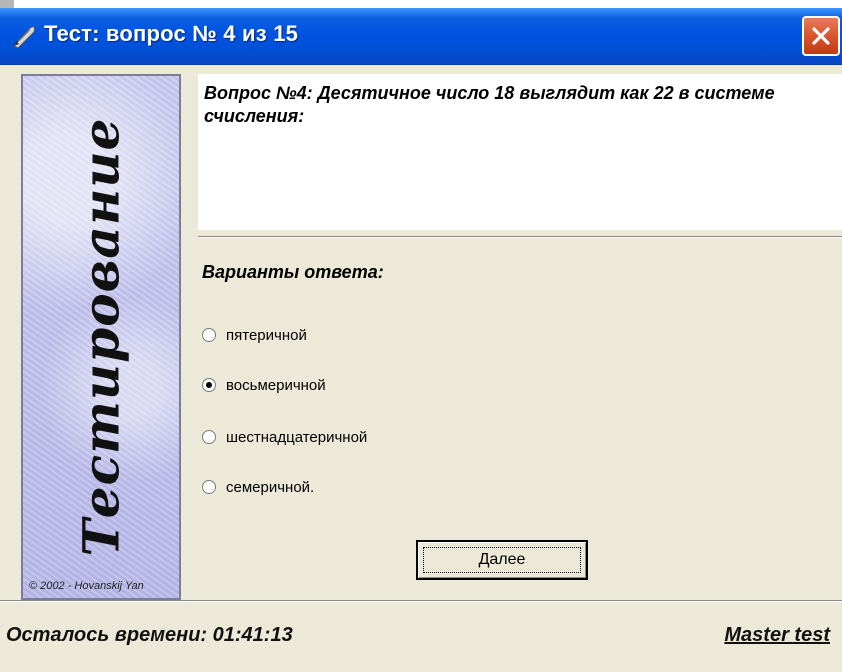  I want to click on next-button-label: Далее, so click(502, 559).